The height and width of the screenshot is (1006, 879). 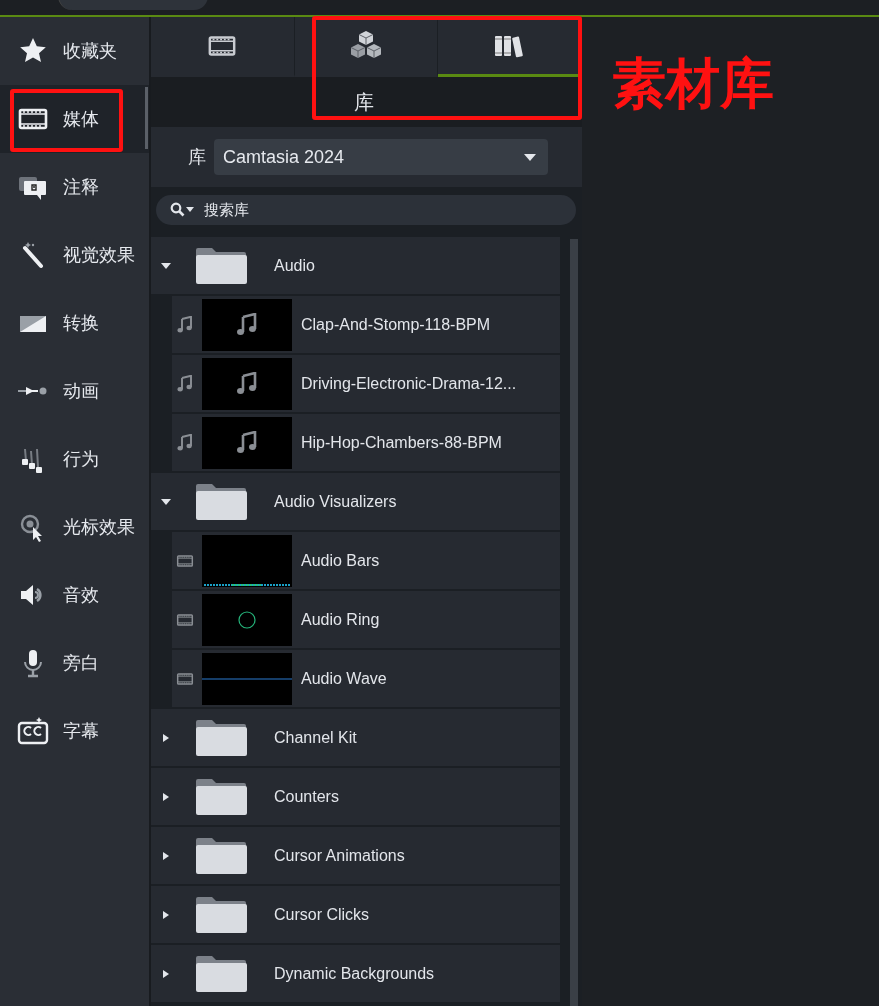 I want to click on closed-captions-icon, so click(x=33, y=731).